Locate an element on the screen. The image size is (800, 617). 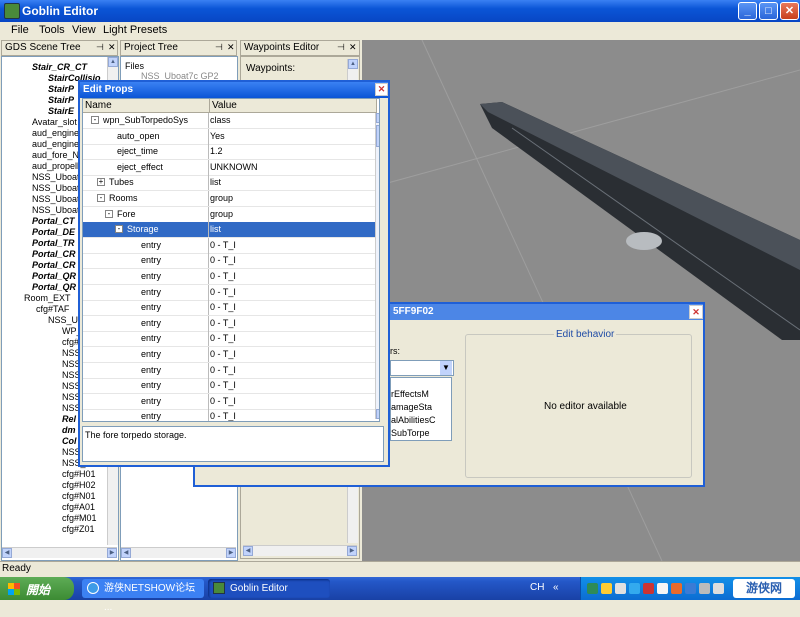
list-item: SubTorpe is located at coordinates (410, 433).